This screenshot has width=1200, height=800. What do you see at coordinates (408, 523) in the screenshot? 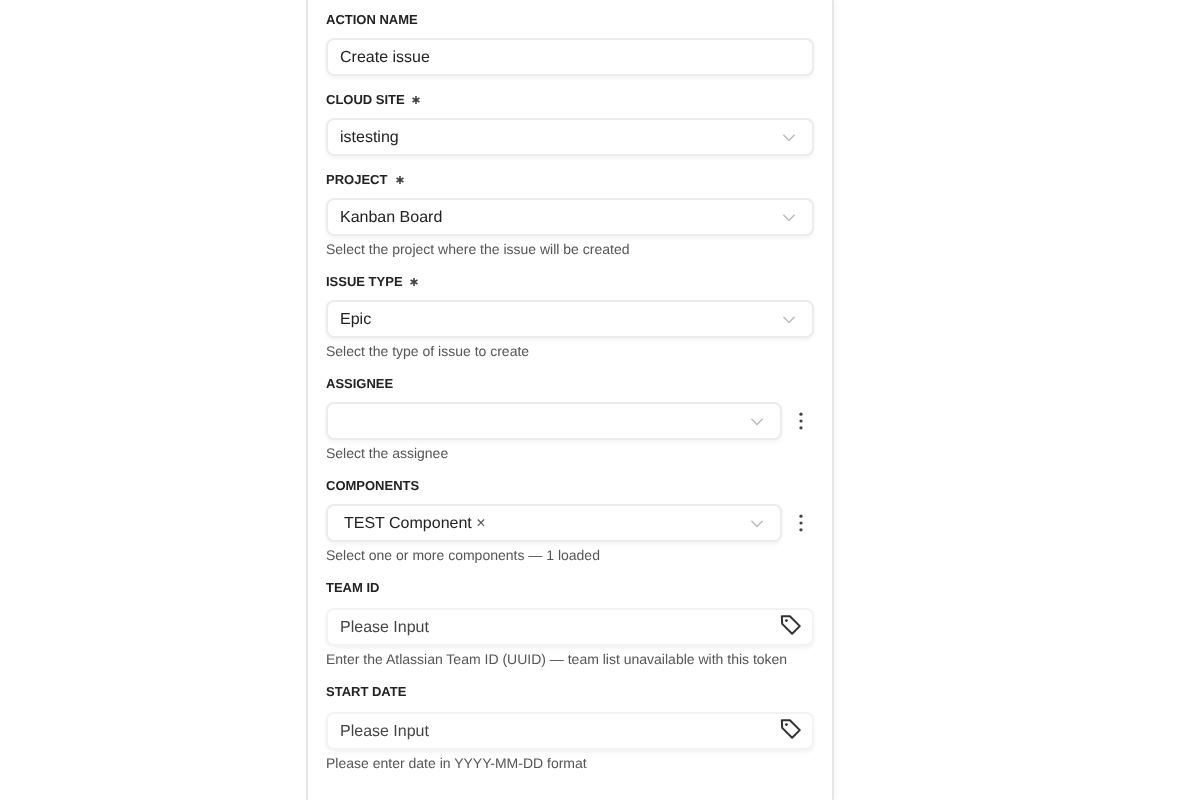
I see `tag-label: TEST Component` at bounding box center [408, 523].